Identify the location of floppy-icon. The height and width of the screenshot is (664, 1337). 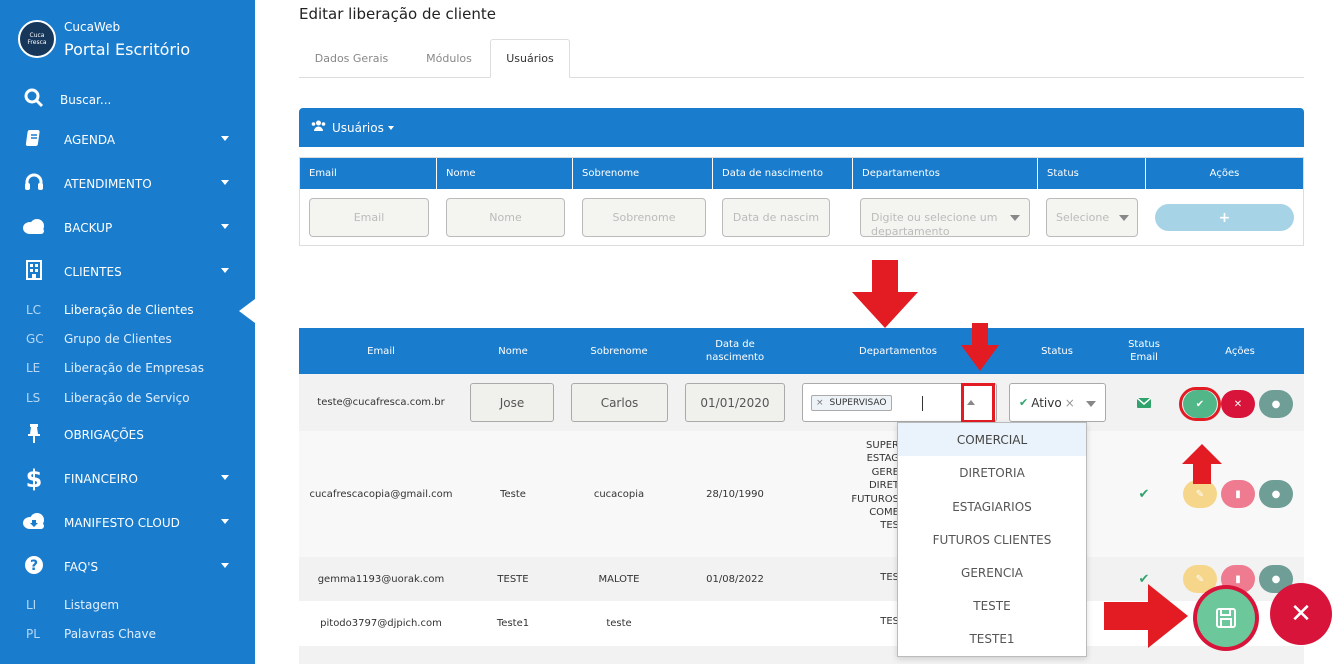
(1226, 618).